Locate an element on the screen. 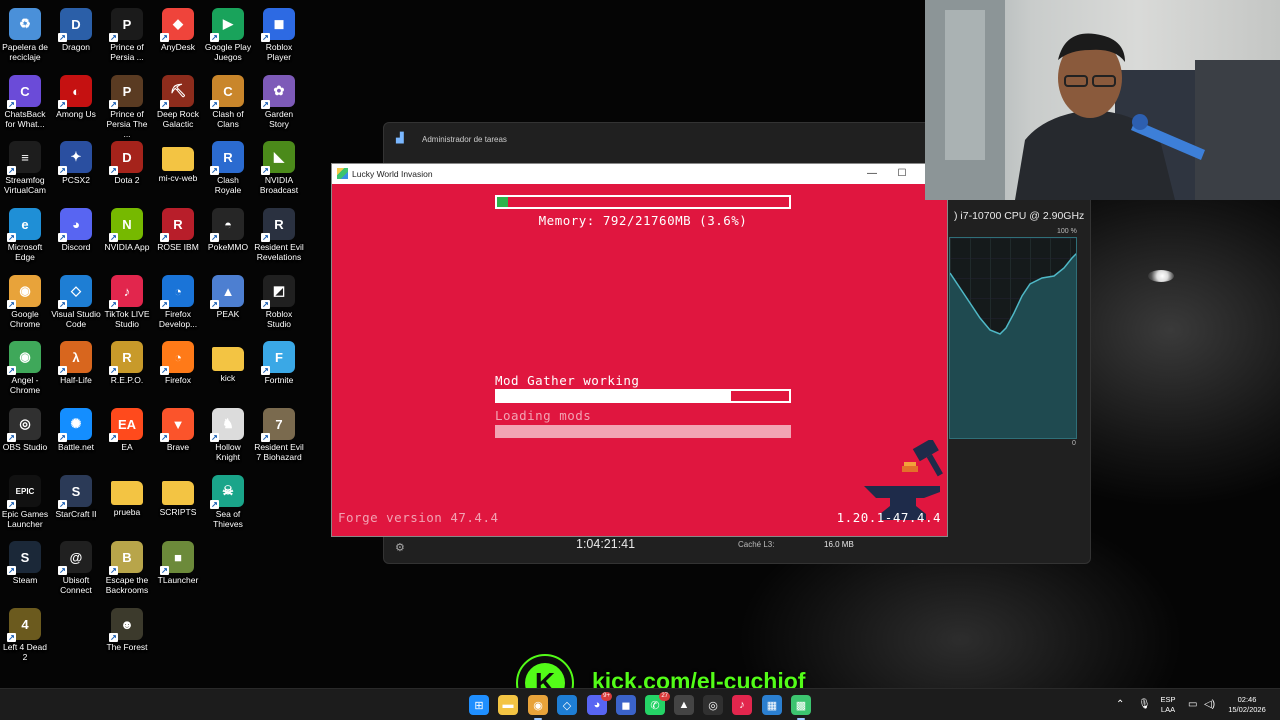 The width and height of the screenshot is (1280, 720). desktop-icon: ▼ ↗ Brave is located at coordinates (178, 428).